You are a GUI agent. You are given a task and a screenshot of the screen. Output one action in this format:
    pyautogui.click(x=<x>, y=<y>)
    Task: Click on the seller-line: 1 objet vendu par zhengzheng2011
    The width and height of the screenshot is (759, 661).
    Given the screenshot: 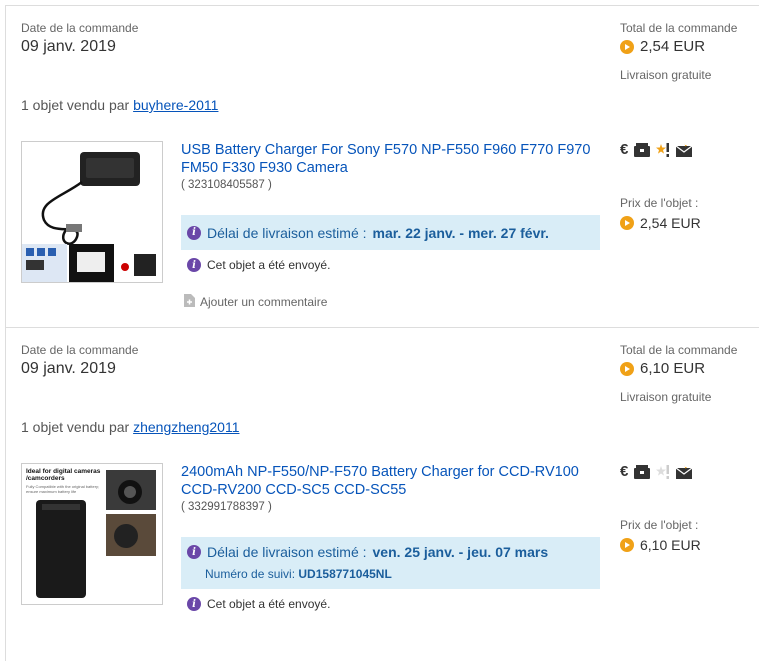 What is the action you would take?
    pyautogui.click(x=130, y=427)
    